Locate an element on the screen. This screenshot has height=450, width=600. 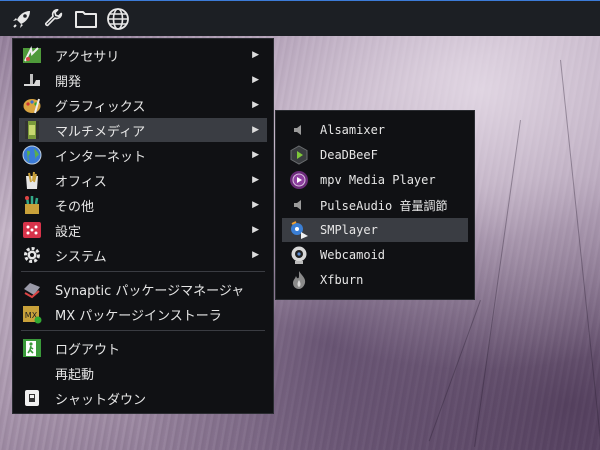
folder-icon is located at coordinates (86, 19).